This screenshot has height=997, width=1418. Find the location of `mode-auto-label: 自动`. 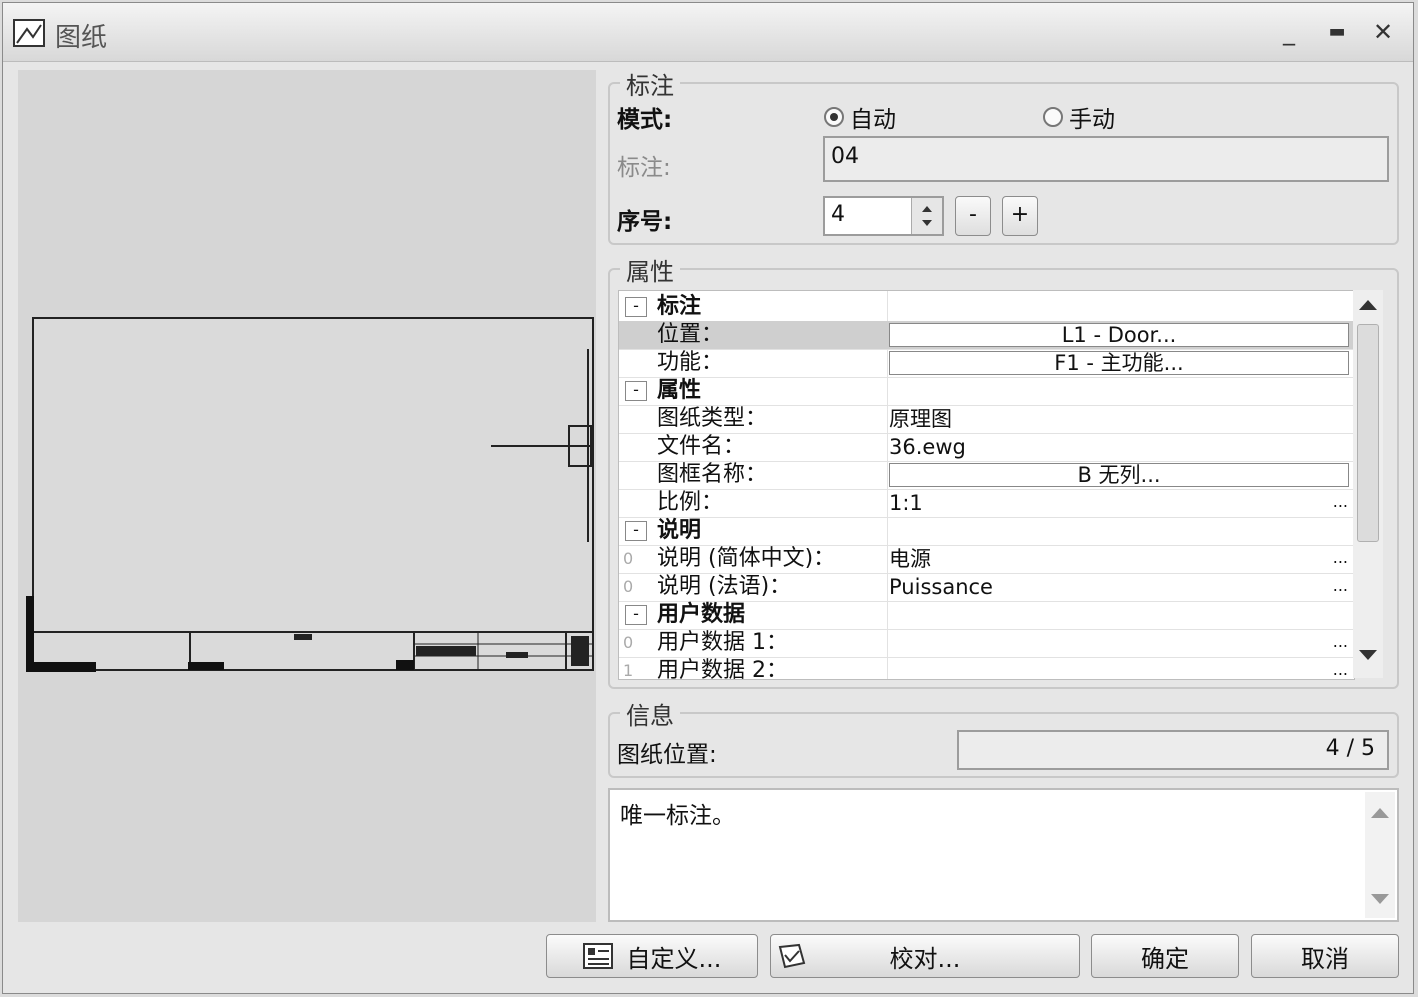

mode-auto-label: 自动 is located at coordinates (873, 120).